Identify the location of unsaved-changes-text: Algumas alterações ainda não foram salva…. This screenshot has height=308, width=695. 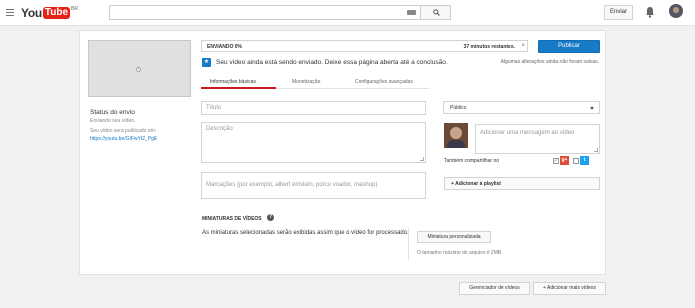
(549, 62).